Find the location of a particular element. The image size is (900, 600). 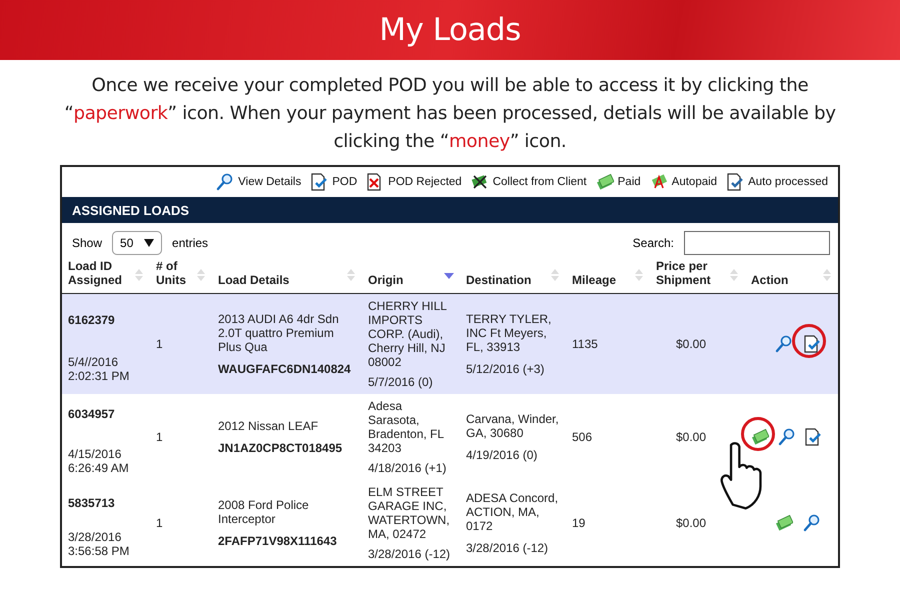

search-field is located at coordinates (757, 243).